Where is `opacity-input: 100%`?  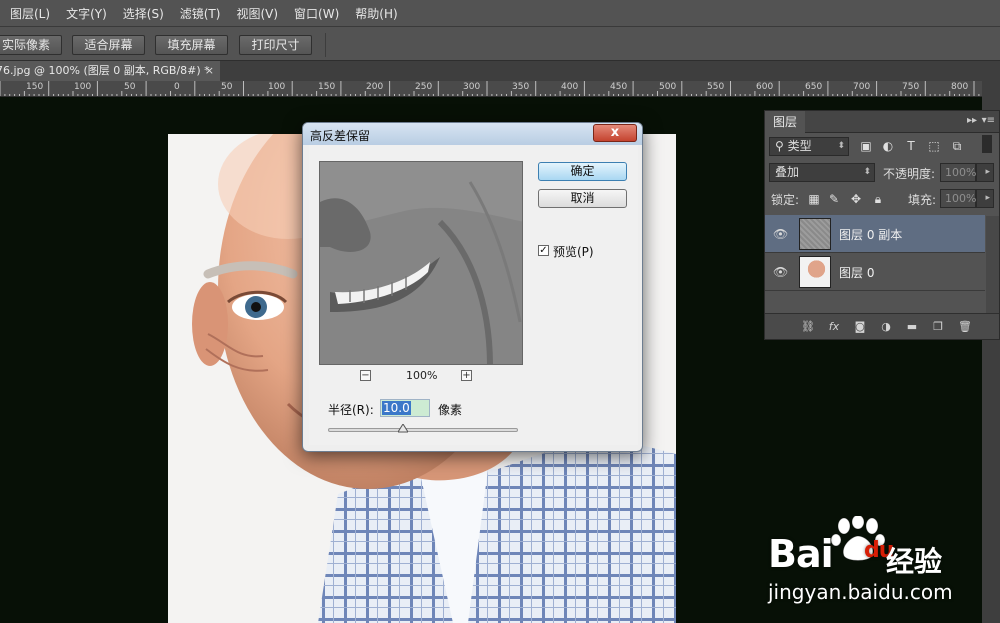
opacity-input: 100% is located at coordinates (958, 172).